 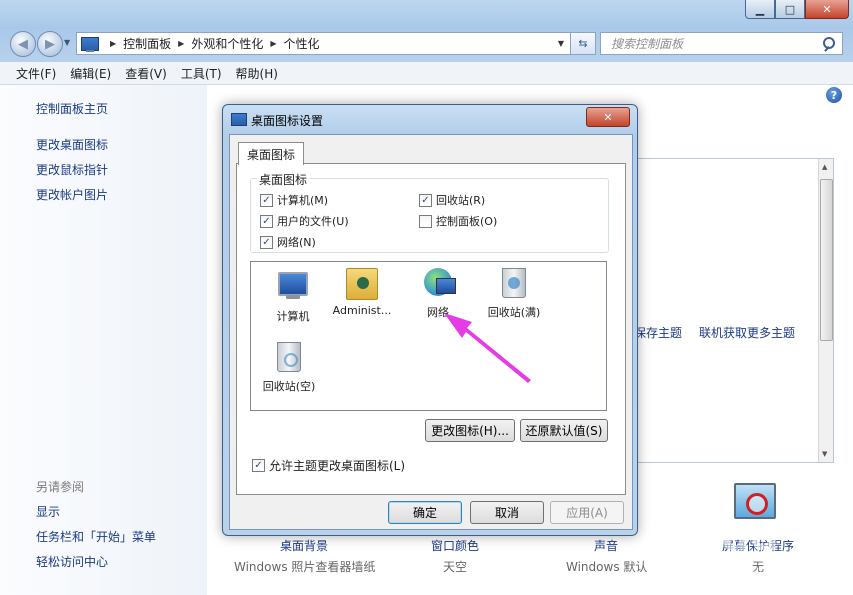 I want to click on theme-scrollbar: ▲ ▼, so click(x=825, y=310).